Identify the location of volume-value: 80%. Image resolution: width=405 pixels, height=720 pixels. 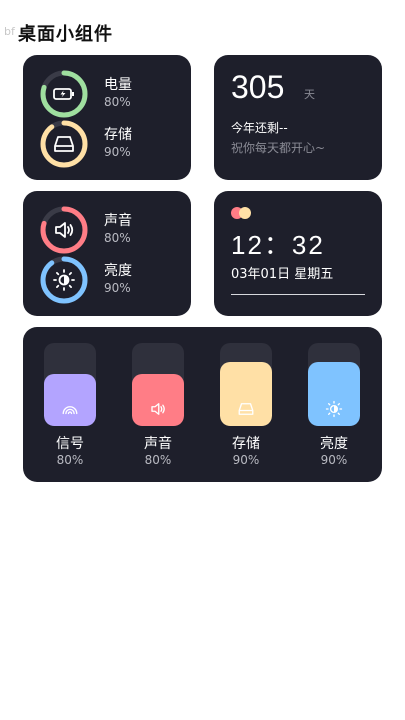
(117, 238).